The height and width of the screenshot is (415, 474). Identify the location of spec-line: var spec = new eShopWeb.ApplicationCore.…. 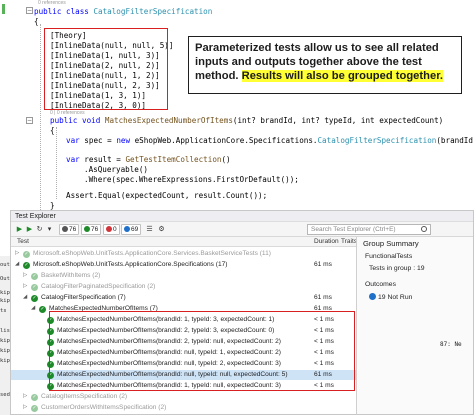
(270, 140).